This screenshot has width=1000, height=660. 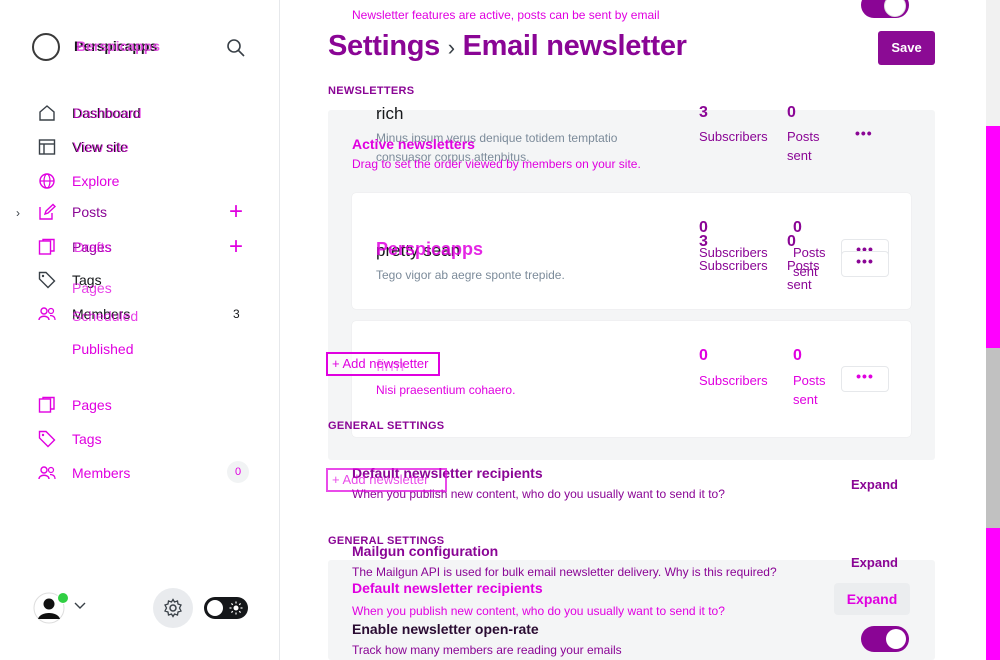 What do you see at coordinates (386, 426) in the screenshot?
I see `general-settings-heading: GENERAL SETTINGS` at bounding box center [386, 426].